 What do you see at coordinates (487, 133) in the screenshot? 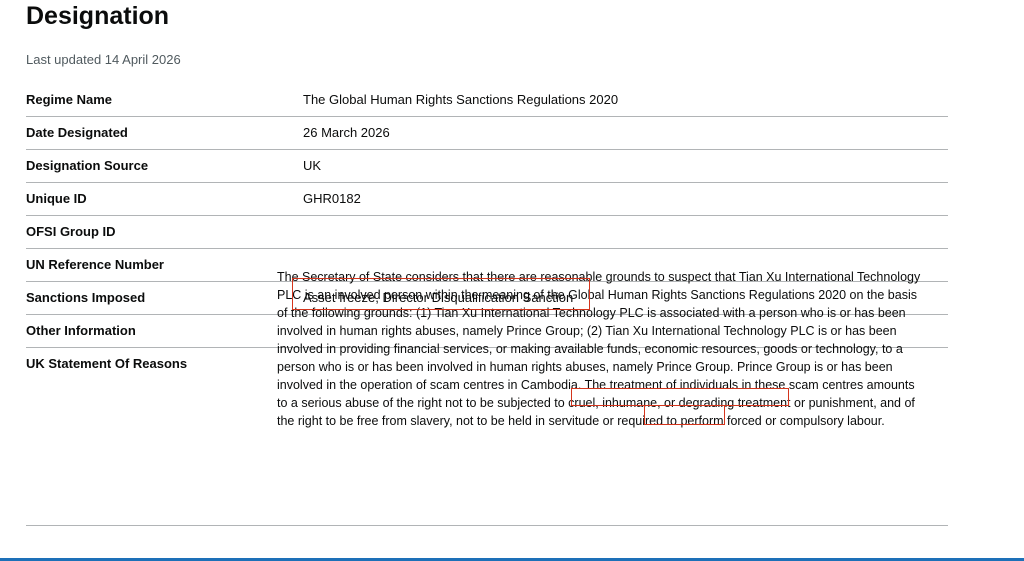
I see `summary-row-date-designated: Date Designated 26 March 2026` at bounding box center [487, 133].